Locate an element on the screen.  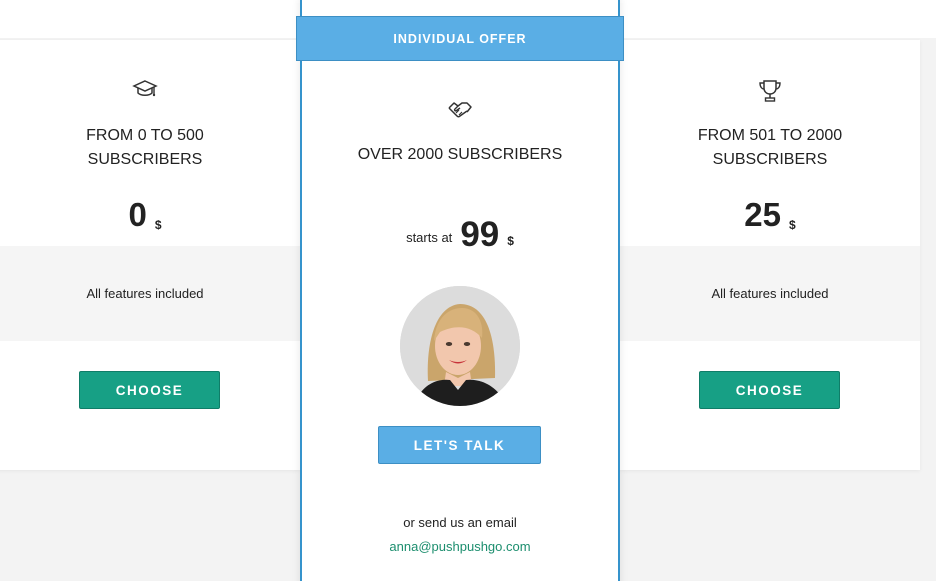
plan-price: 25 $ is located at coordinates (770, 215).